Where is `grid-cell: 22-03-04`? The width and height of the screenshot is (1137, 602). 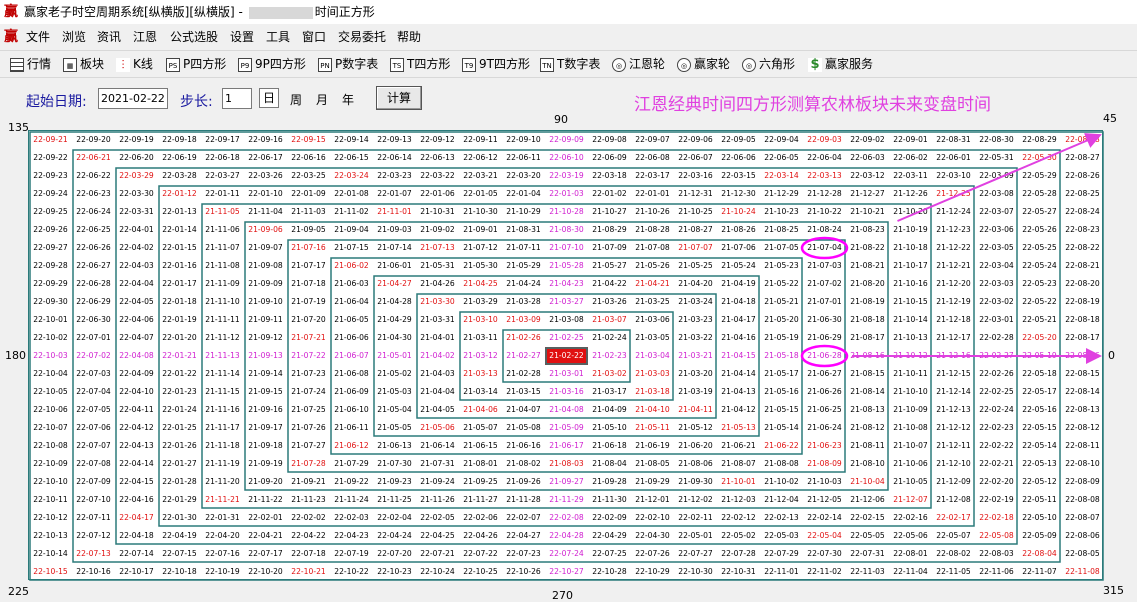 grid-cell: 22-03-04 is located at coordinates (996, 265).